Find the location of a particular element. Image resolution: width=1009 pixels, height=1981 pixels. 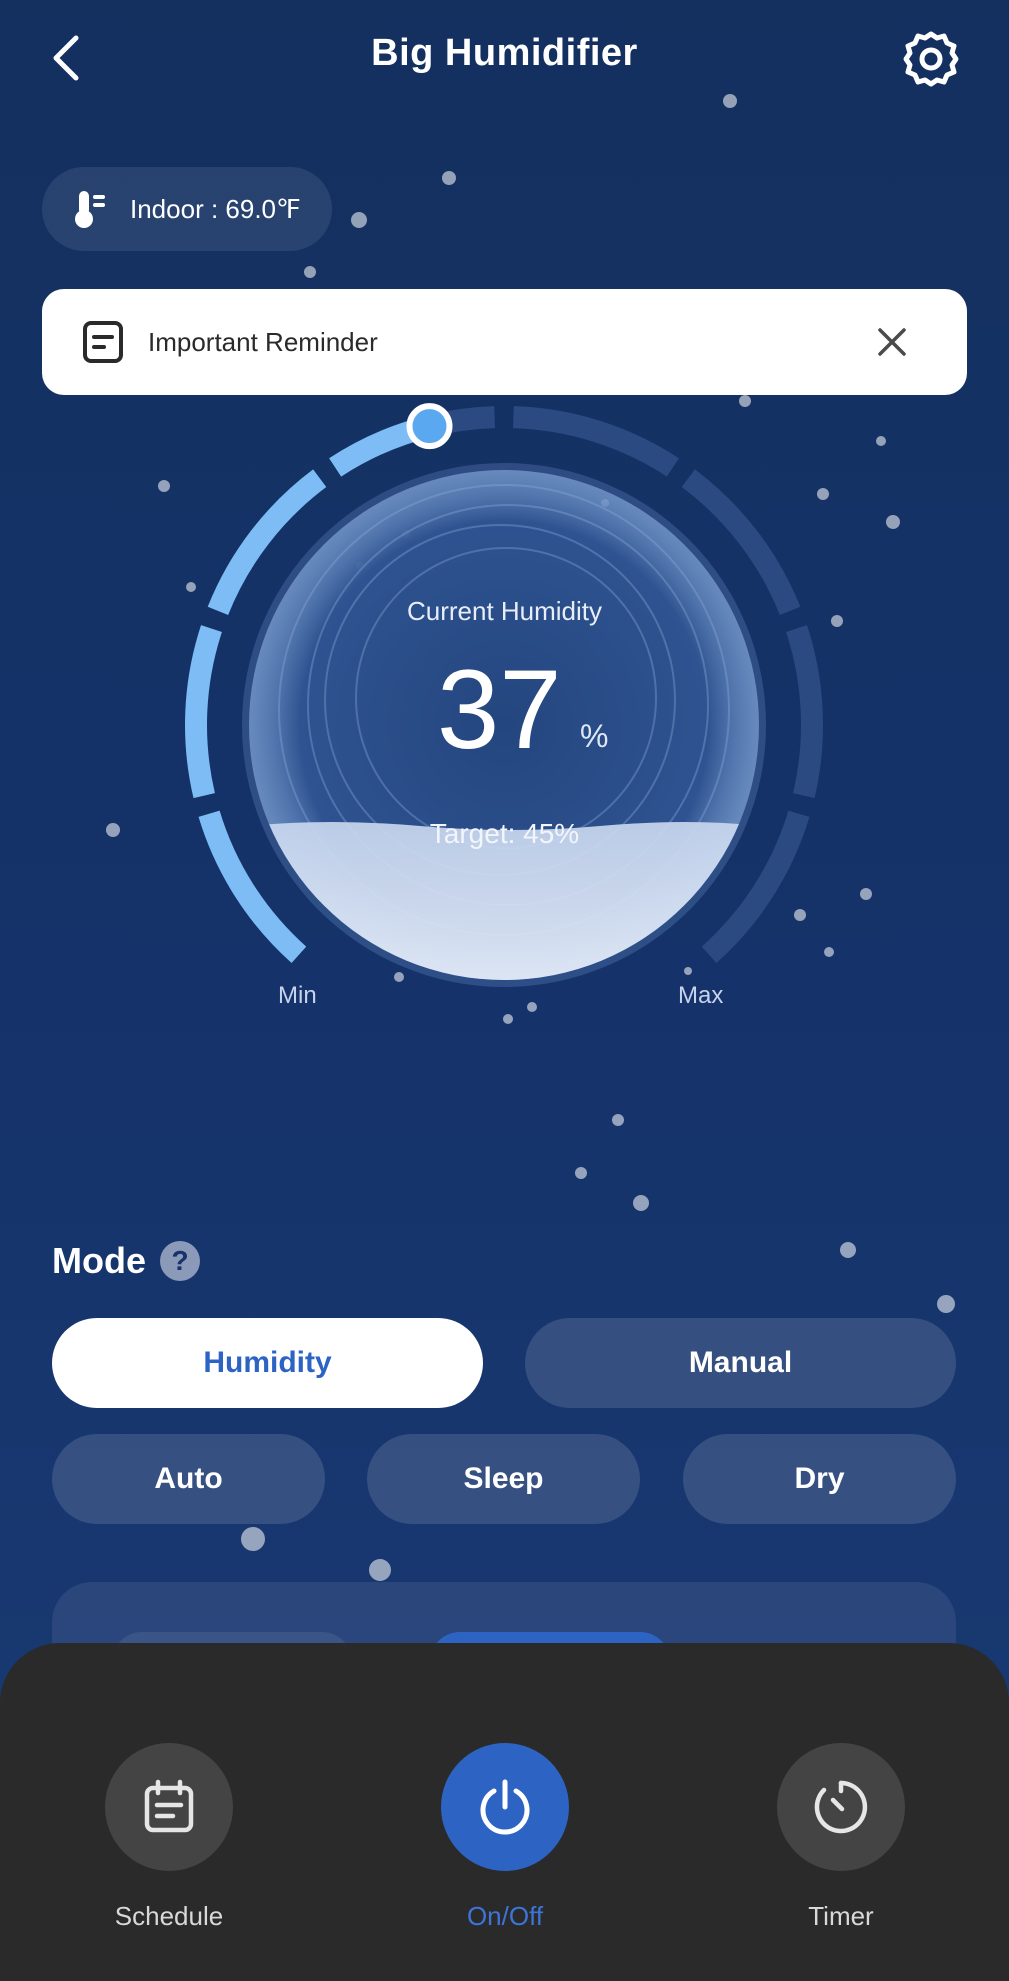

gear-icon is located at coordinates (931, 59).